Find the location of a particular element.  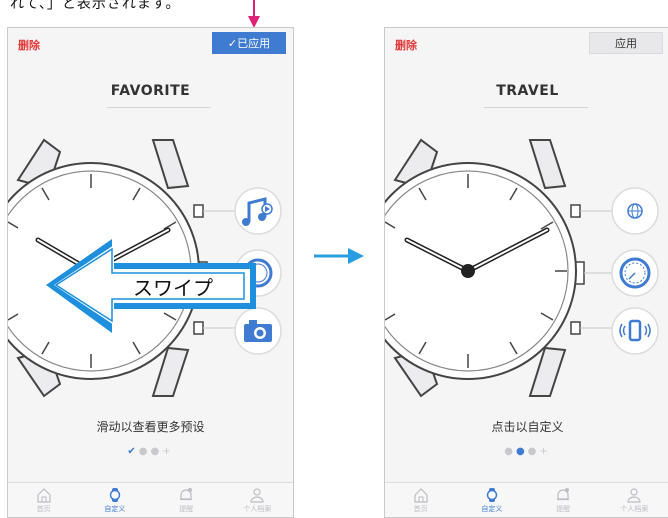

swipe-hint-caption: 滑动以查看更多预设 is located at coordinates (150, 427).